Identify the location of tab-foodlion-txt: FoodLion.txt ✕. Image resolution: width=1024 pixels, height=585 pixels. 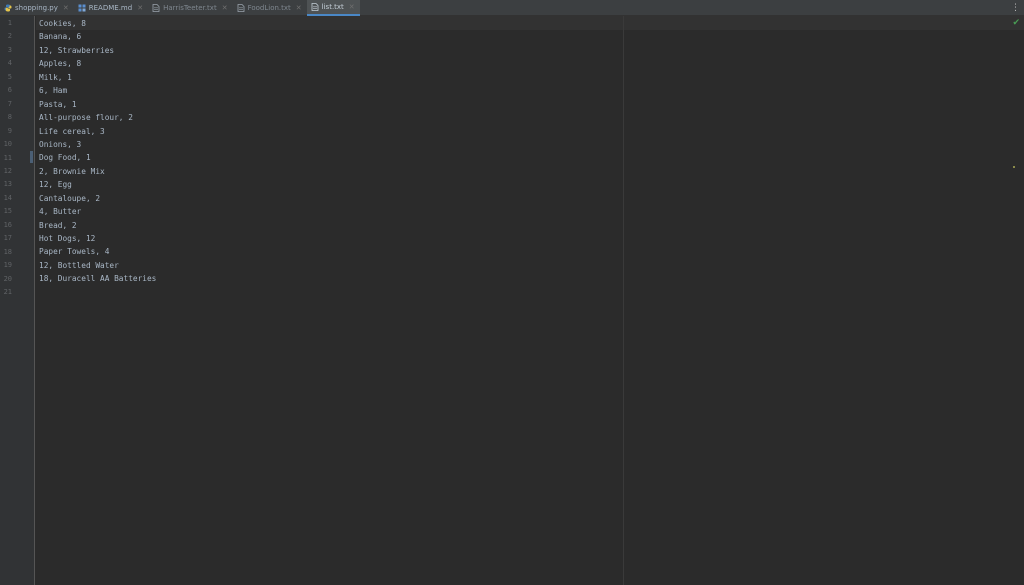
(270, 8).